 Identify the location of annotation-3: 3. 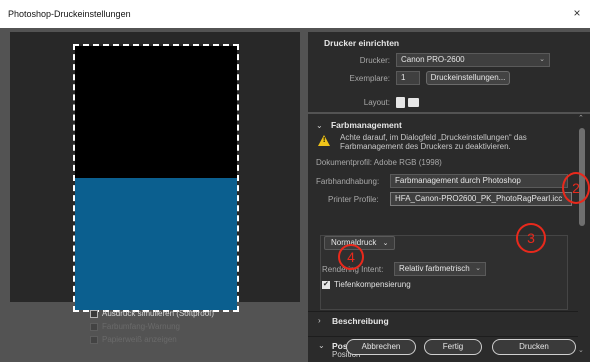
(531, 238).